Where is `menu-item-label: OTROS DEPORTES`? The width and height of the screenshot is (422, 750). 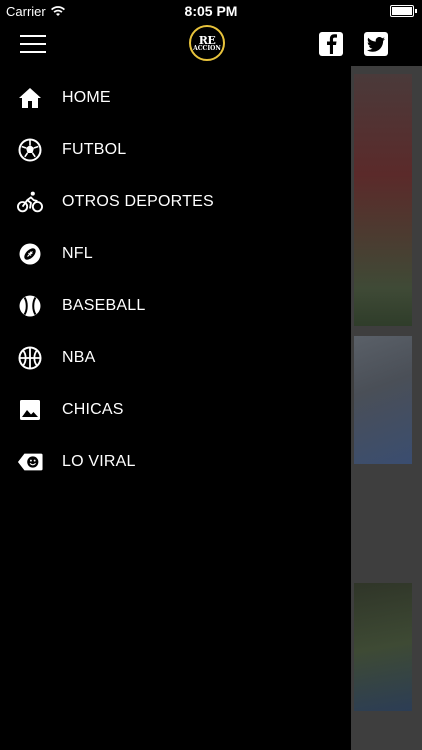 menu-item-label: OTROS DEPORTES is located at coordinates (138, 201).